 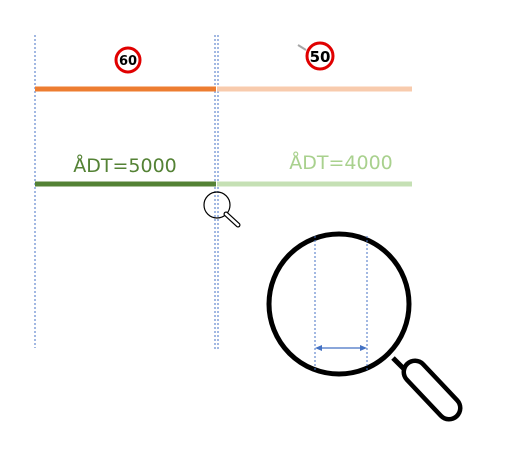 I want to click on speed-sign-50: 50, so click(x=316, y=56).